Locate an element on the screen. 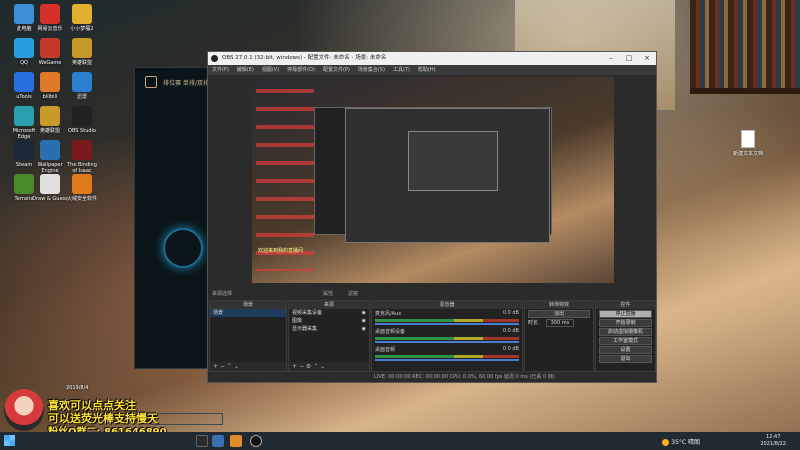  control-button: 启动虚拟摄像机 is located at coordinates (625, 332).